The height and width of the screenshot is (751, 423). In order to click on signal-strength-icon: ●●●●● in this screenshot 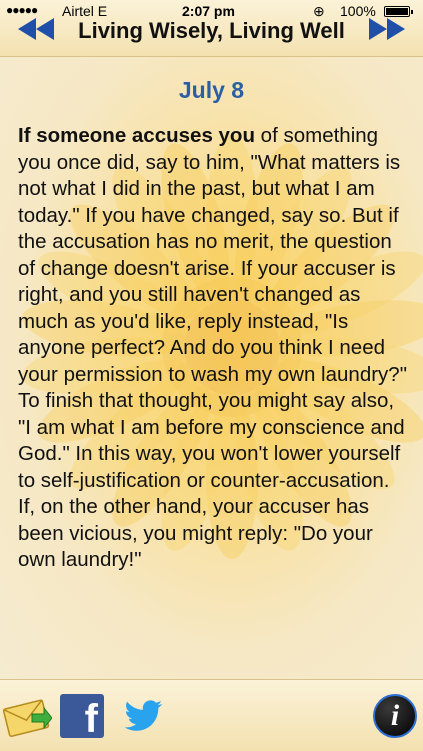, I will do `click(22, 10)`.